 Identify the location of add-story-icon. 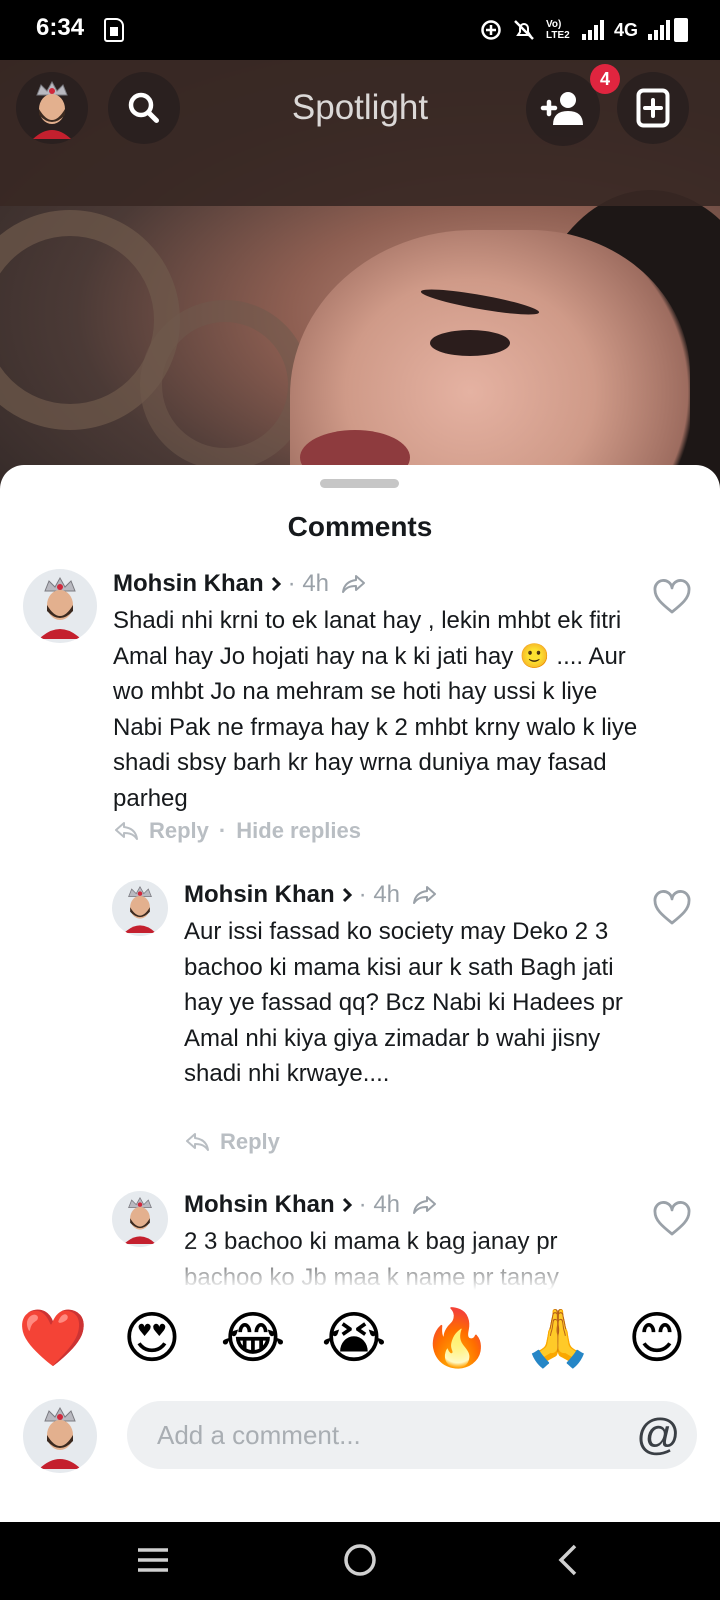
(653, 108).